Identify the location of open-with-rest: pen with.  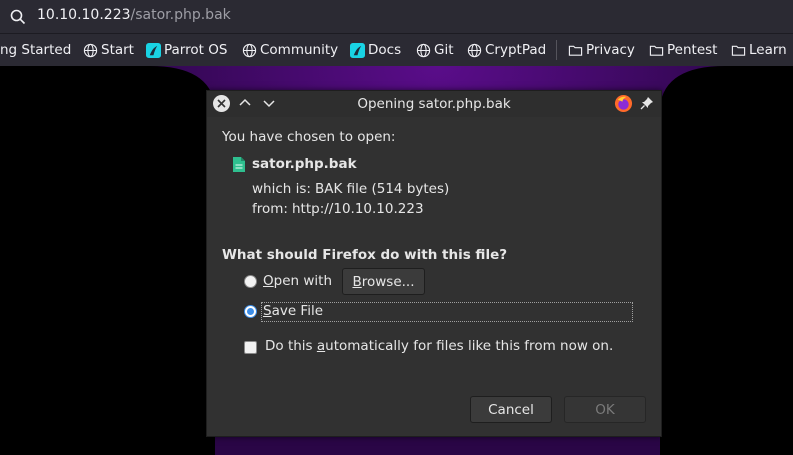
(303, 281).